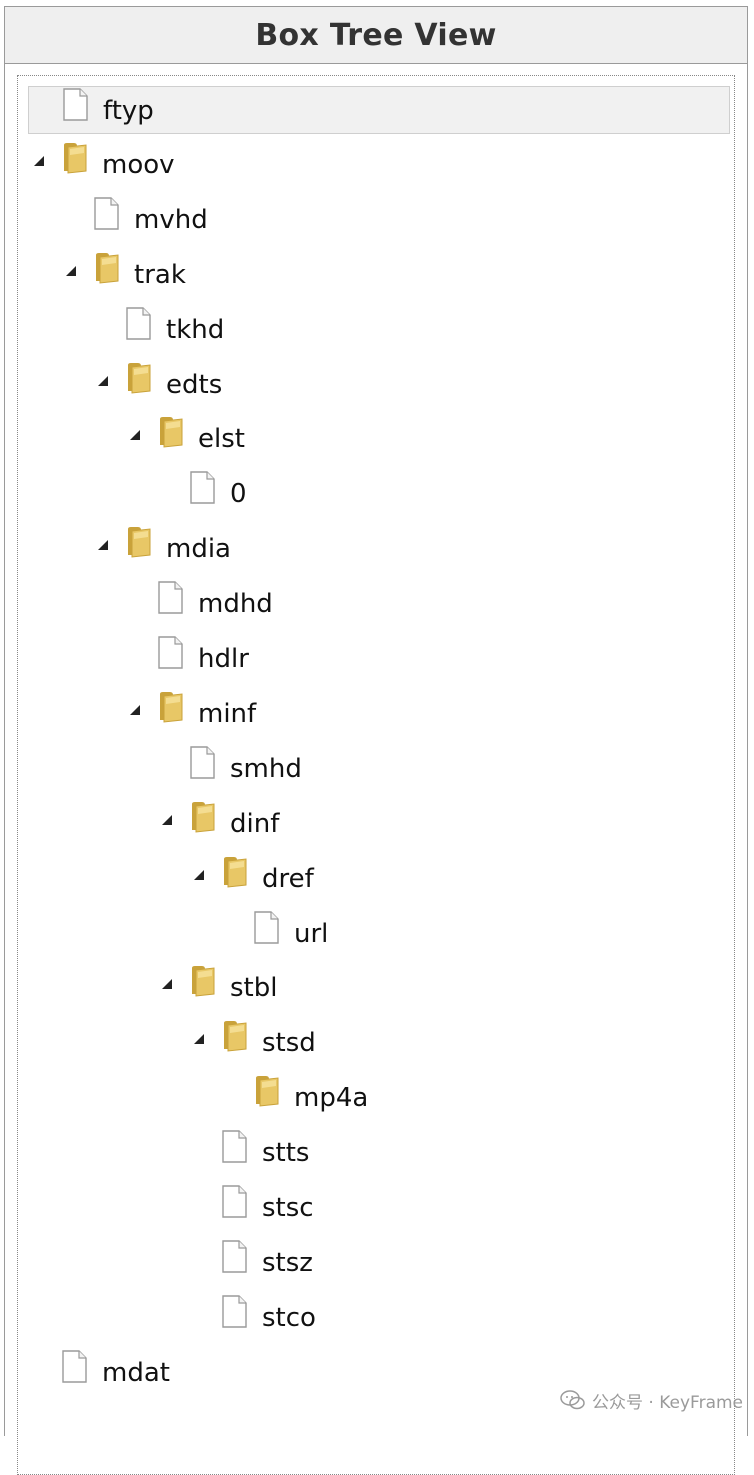 Image resolution: width=754 pixels, height=1475 pixels. What do you see at coordinates (379, 165) in the screenshot?
I see `tree-node-moov: moov` at bounding box center [379, 165].